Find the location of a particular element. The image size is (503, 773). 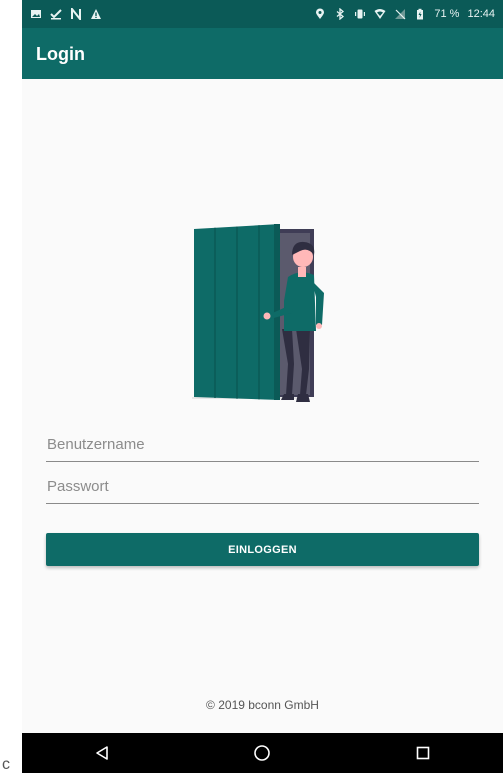

recents-button is located at coordinates (423, 753).